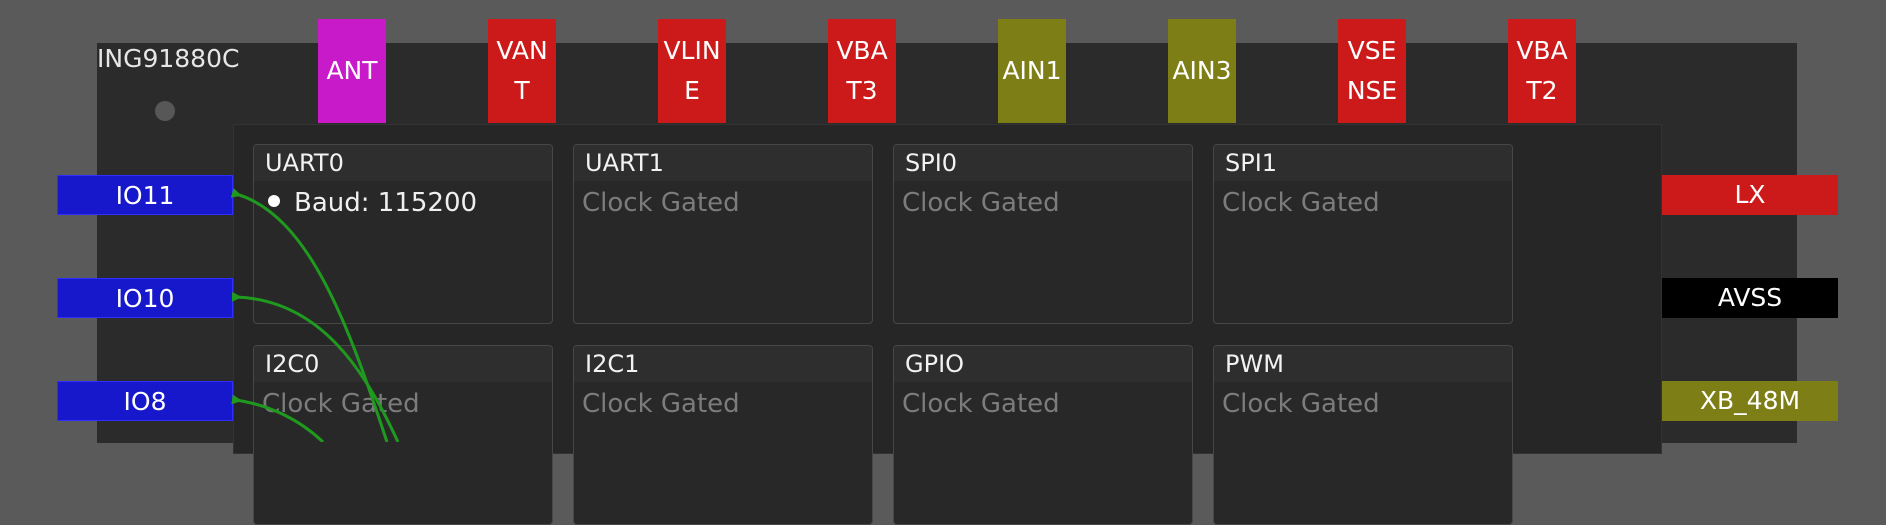 The width and height of the screenshot is (1886, 525). What do you see at coordinates (315, 366) in the screenshot?
I see `wire-io10` at bounding box center [315, 366].